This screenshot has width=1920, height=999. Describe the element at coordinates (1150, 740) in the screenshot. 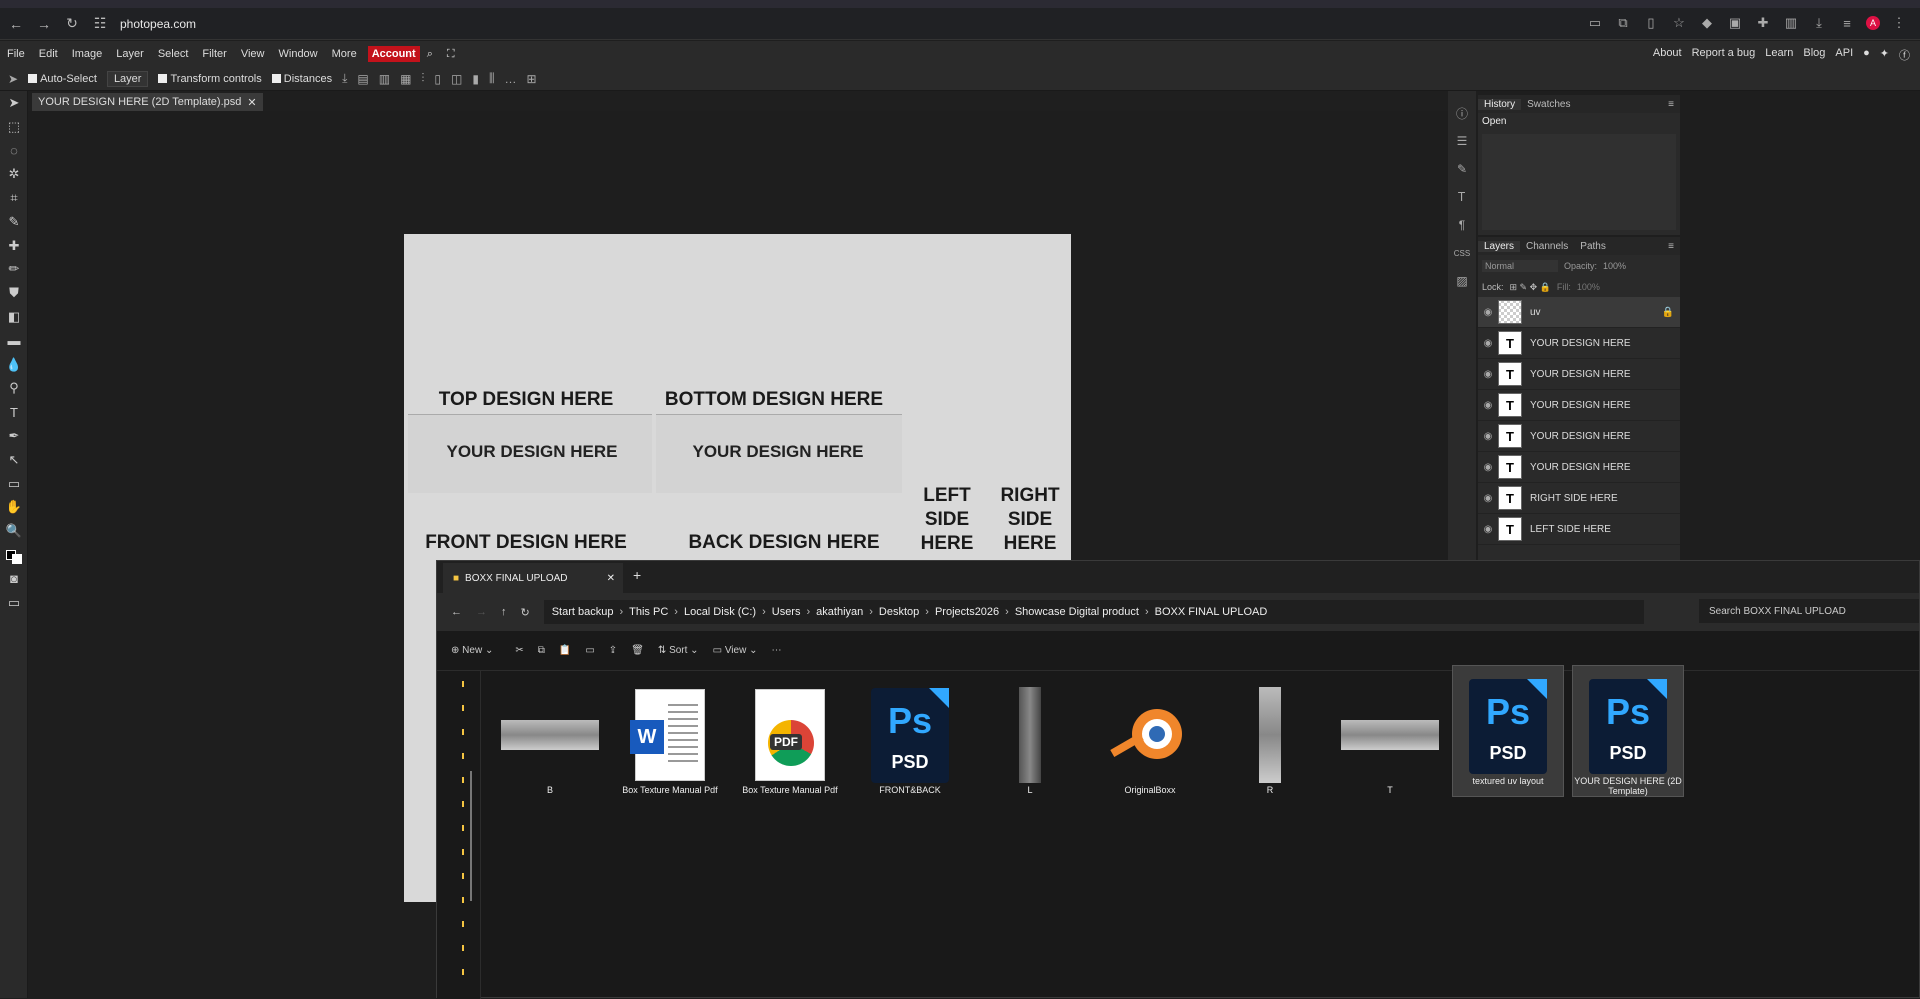

I see `file-item: OriginalBoxx` at that location.